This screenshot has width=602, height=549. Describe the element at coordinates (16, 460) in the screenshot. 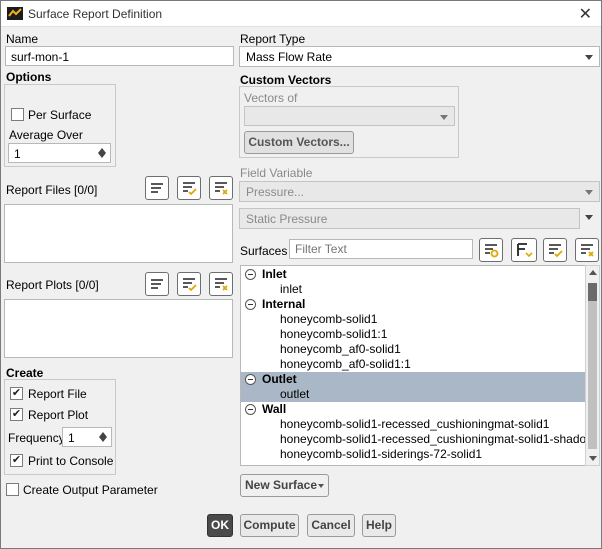

I see `print-to-console-checkbox: ✔` at that location.